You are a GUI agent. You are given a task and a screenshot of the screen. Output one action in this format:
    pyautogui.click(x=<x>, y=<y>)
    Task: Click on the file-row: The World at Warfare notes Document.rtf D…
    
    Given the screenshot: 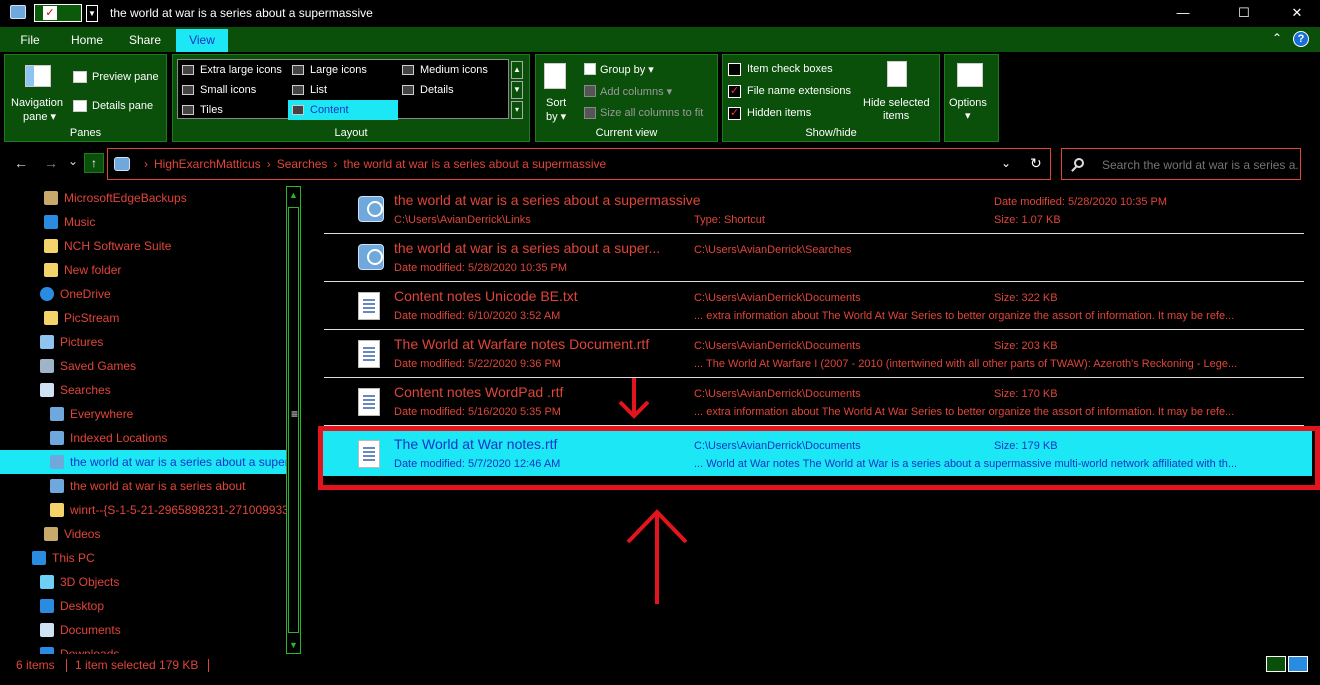 What is the action you would take?
    pyautogui.click(x=814, y=354)
    